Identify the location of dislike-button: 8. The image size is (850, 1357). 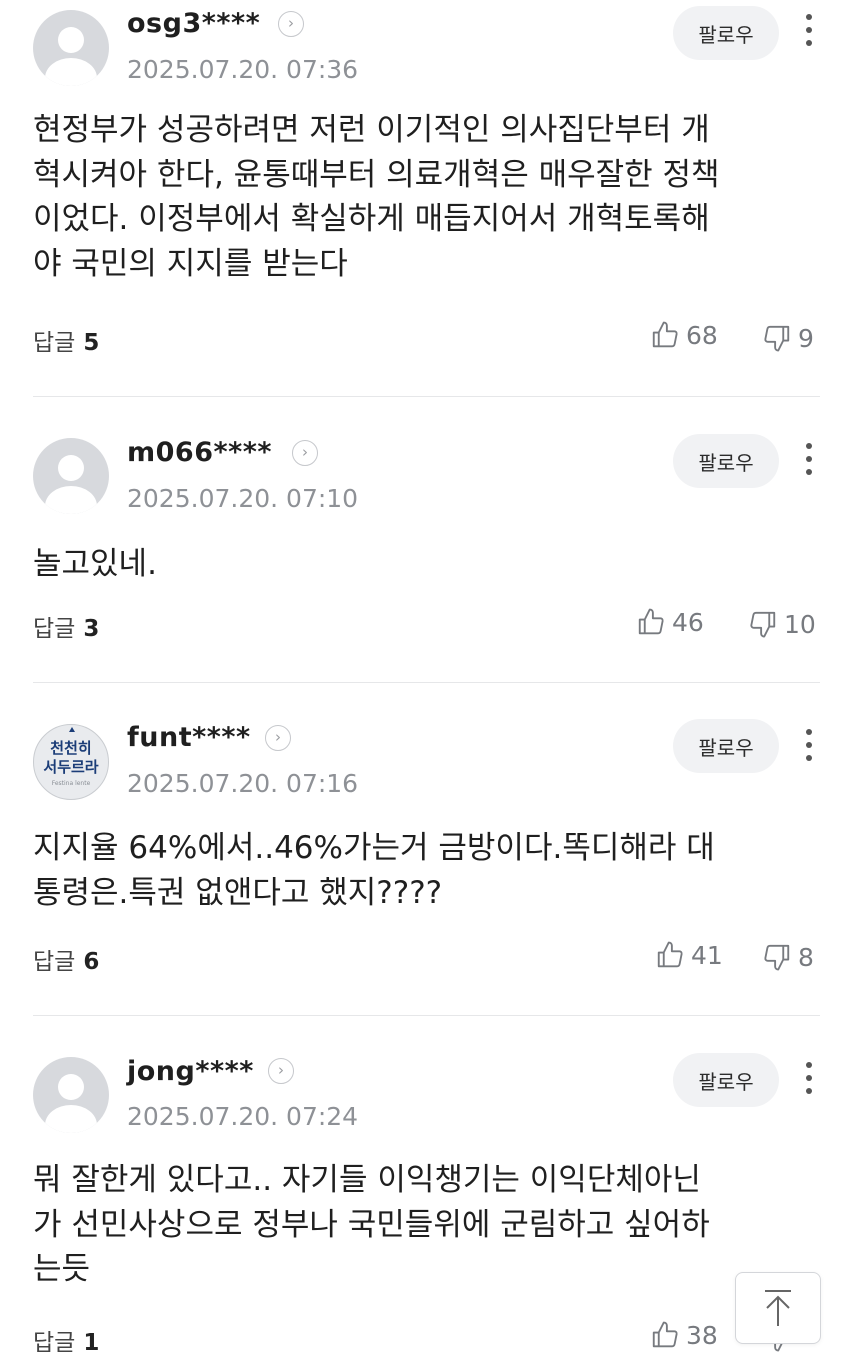
(788, 957).